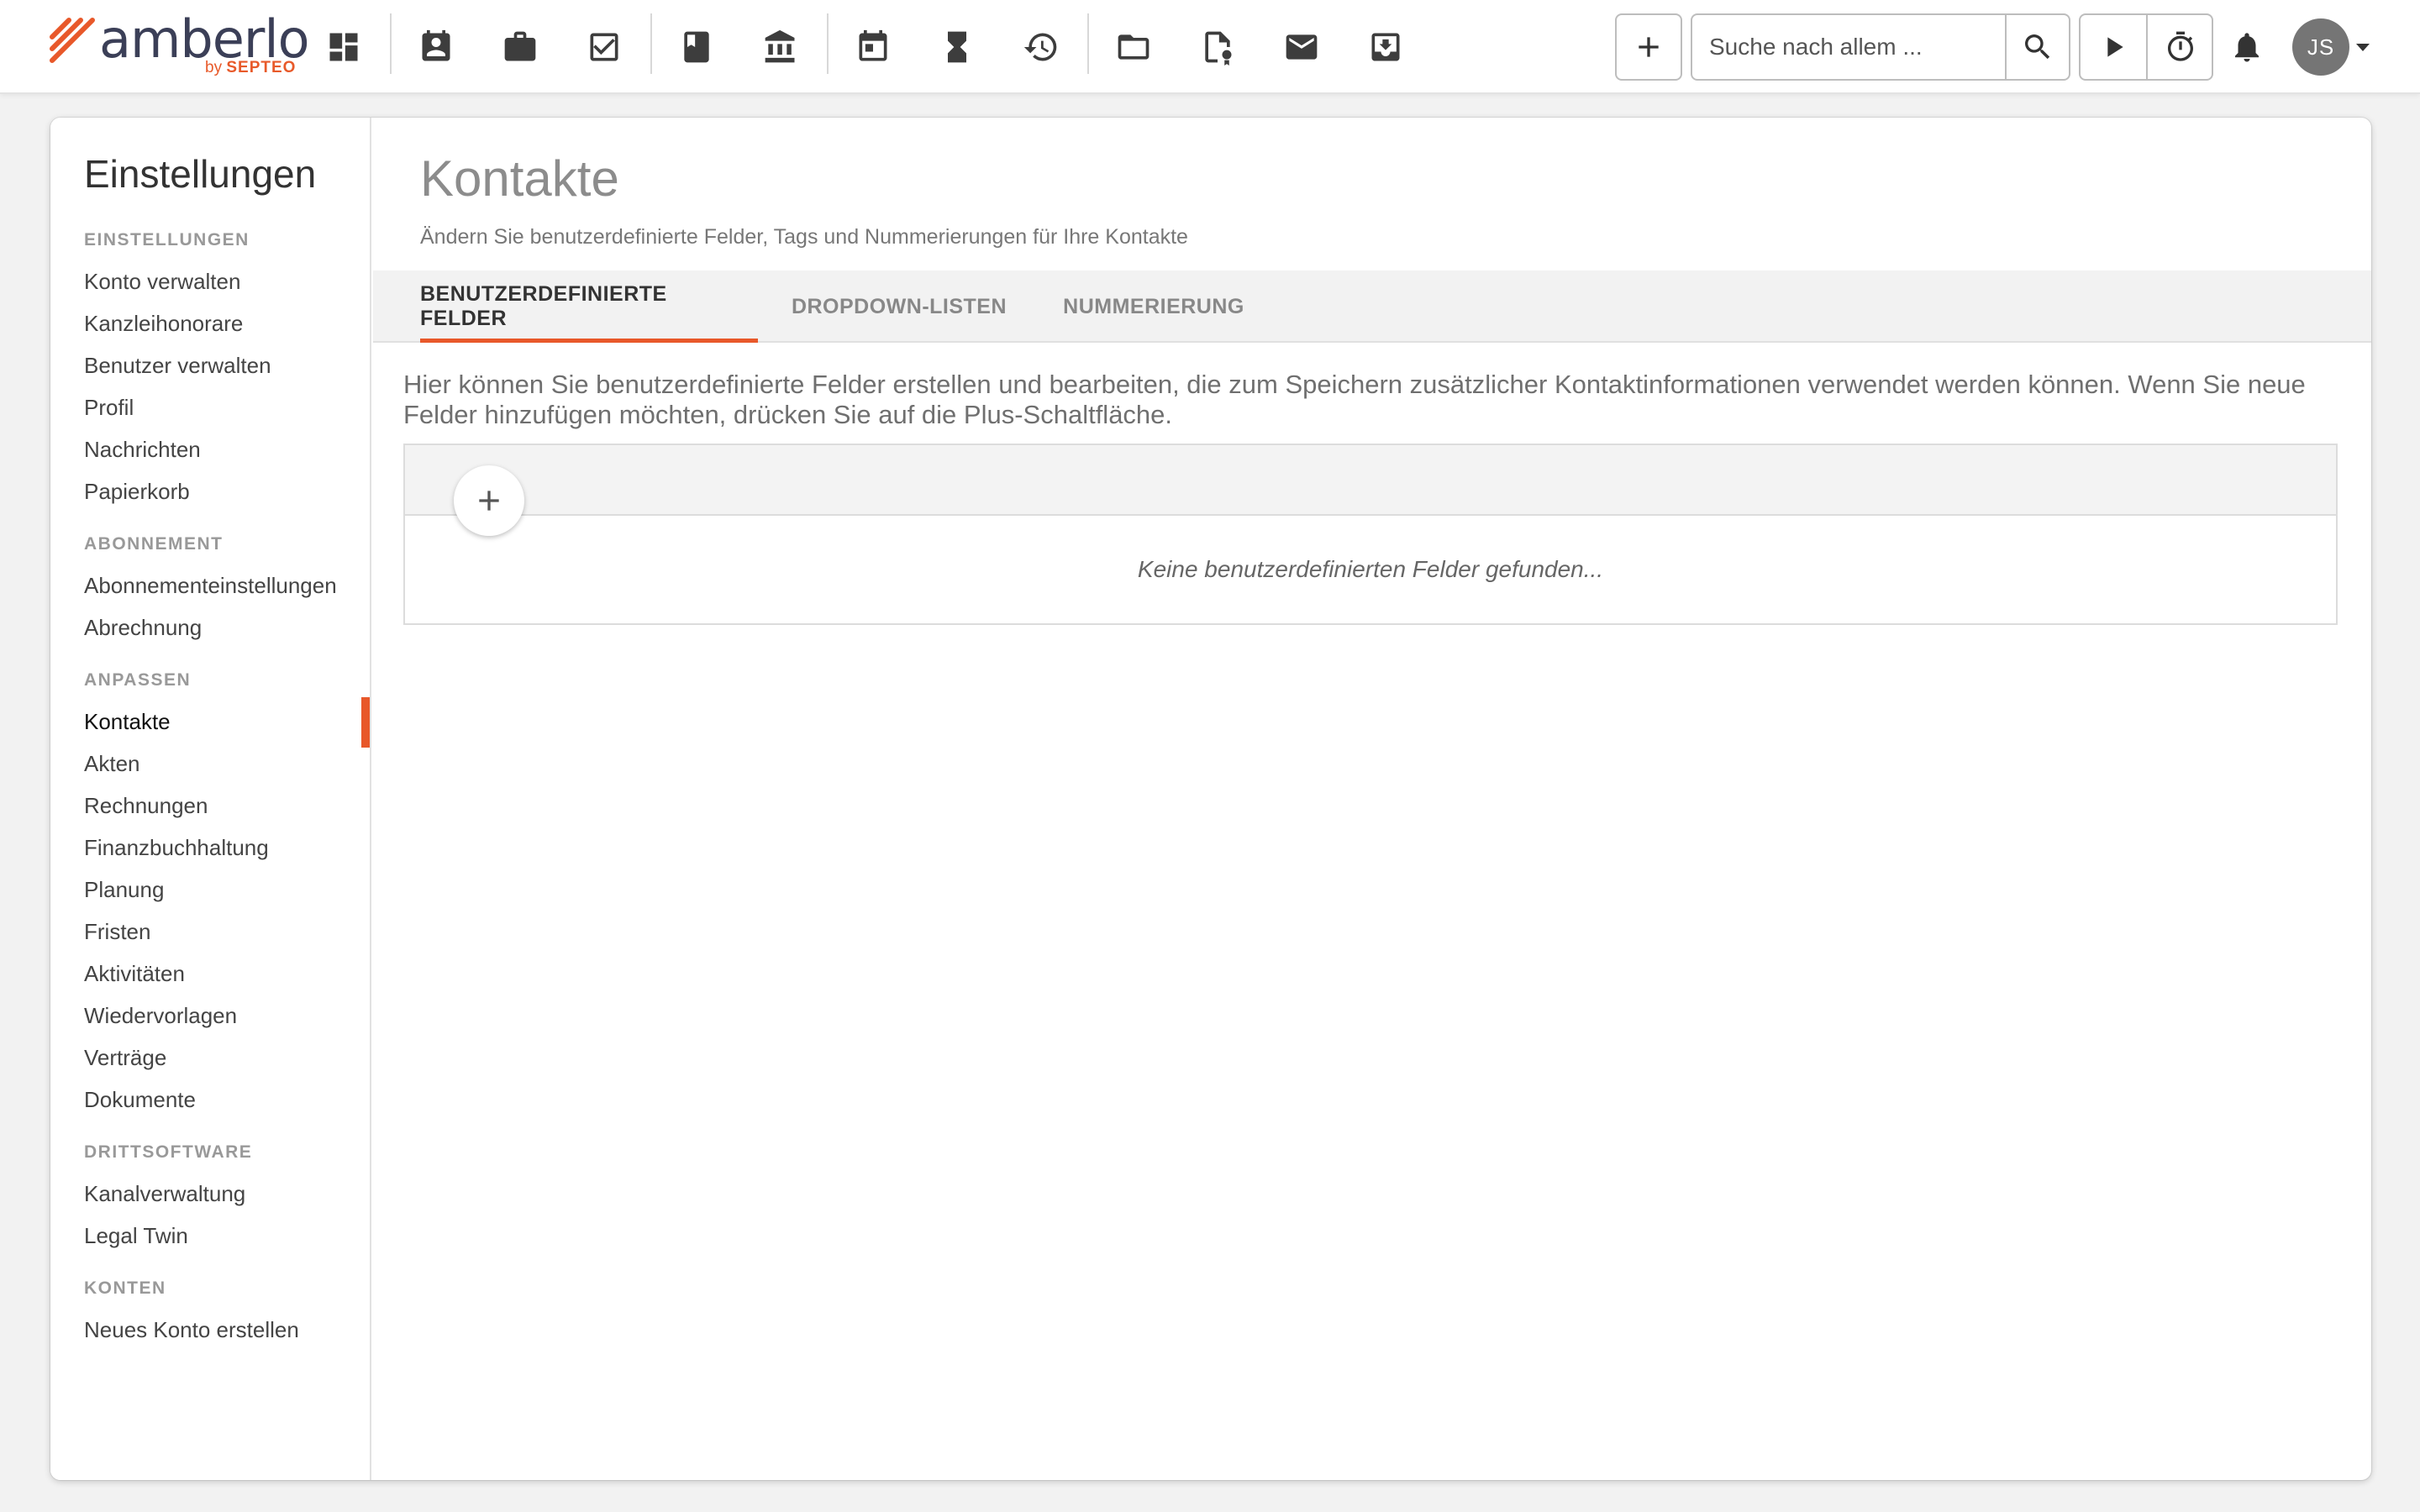  What do you see at coordinates (163, 324) in the screenshot?
I see `sidebar-item-kanzleihonorare: Kanzleihonorare` at bounding box center [163, 324].